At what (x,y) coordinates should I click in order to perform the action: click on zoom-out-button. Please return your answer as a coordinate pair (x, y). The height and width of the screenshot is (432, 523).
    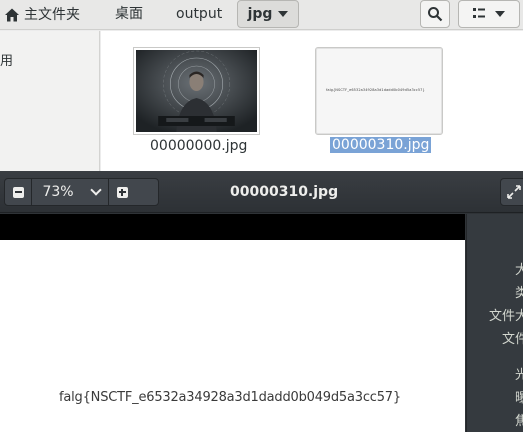
    Looking at the image, I should click on (18, 192).